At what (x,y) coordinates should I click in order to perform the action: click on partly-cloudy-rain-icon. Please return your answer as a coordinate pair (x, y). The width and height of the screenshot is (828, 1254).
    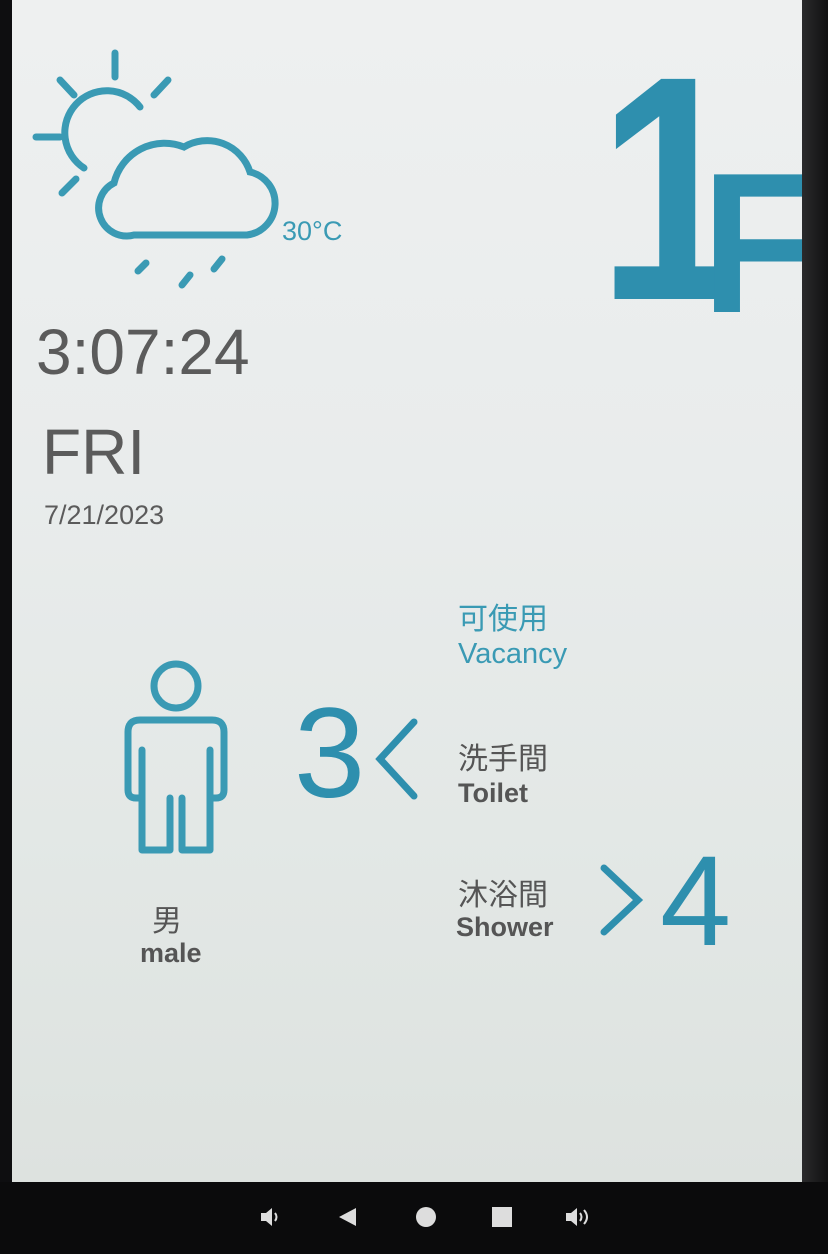
    Looking at the image, I should click on (155, 169).